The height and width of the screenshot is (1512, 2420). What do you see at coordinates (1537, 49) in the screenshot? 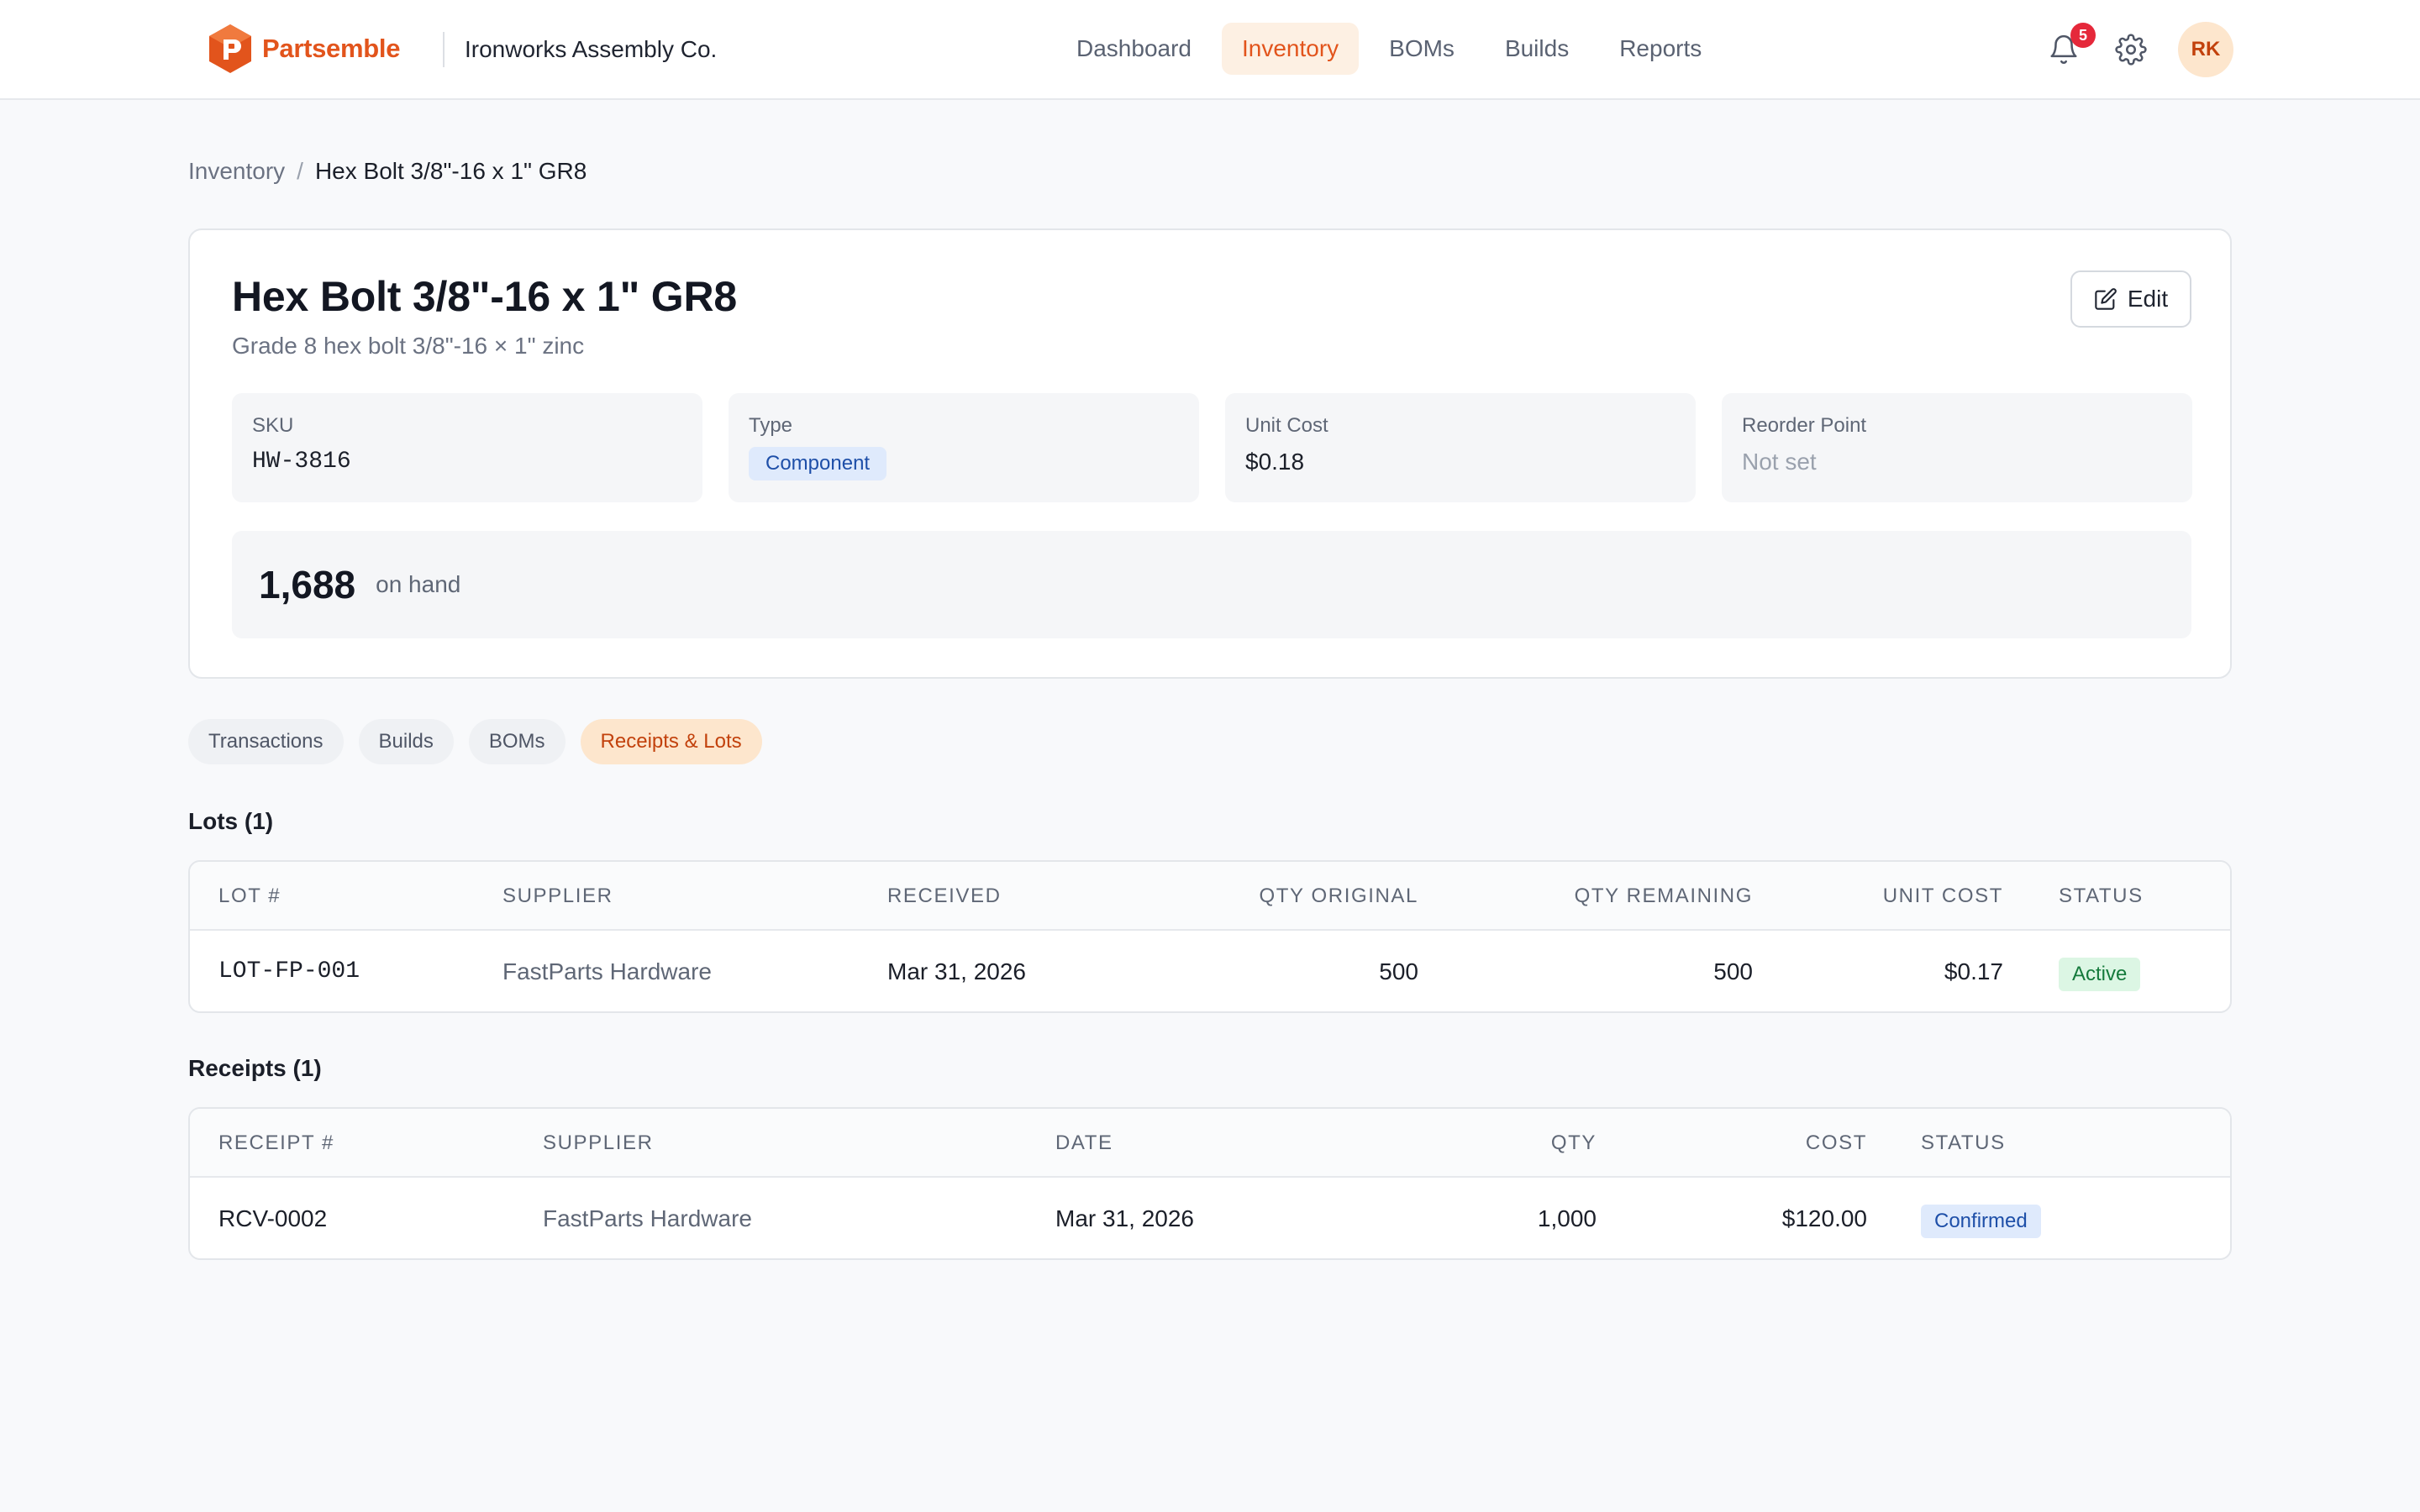
I see `nav-item-builds: Builds` at bounding box center [1537, 49].